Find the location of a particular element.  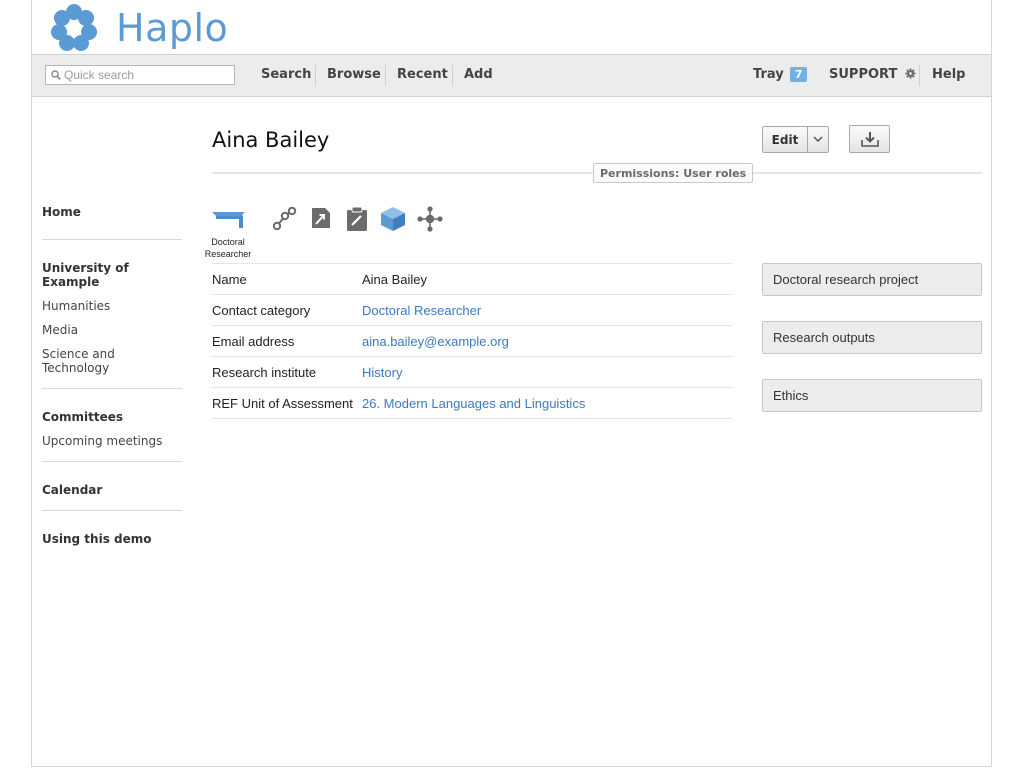

sidebar-item-media: Media is located at coordinates (112, 330).